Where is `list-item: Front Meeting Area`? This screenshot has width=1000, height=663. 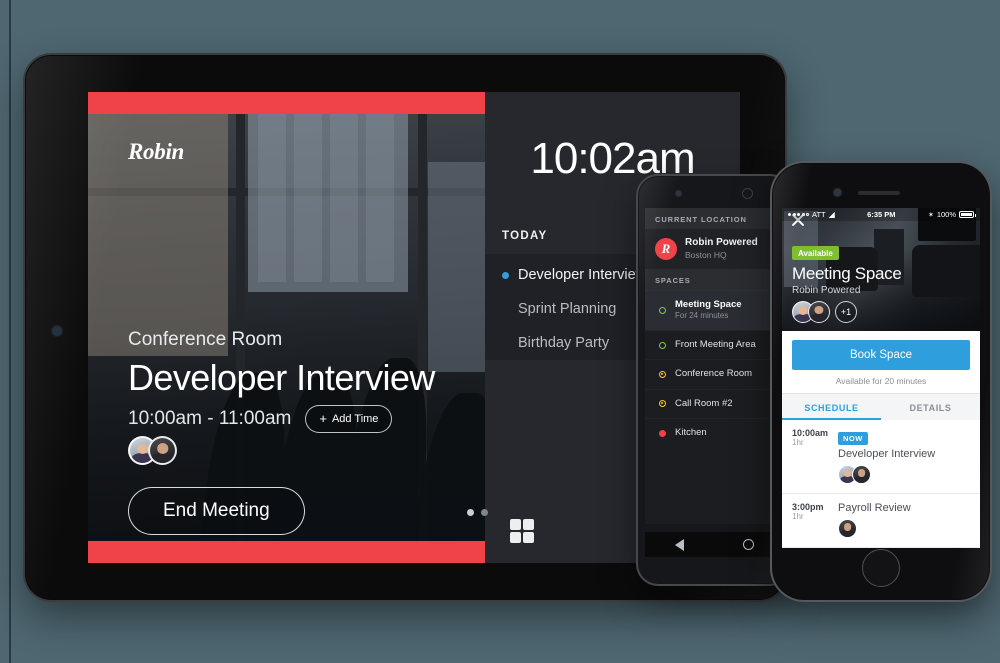 list-item: Front Meeting Area is located at coordinates (714, 344).